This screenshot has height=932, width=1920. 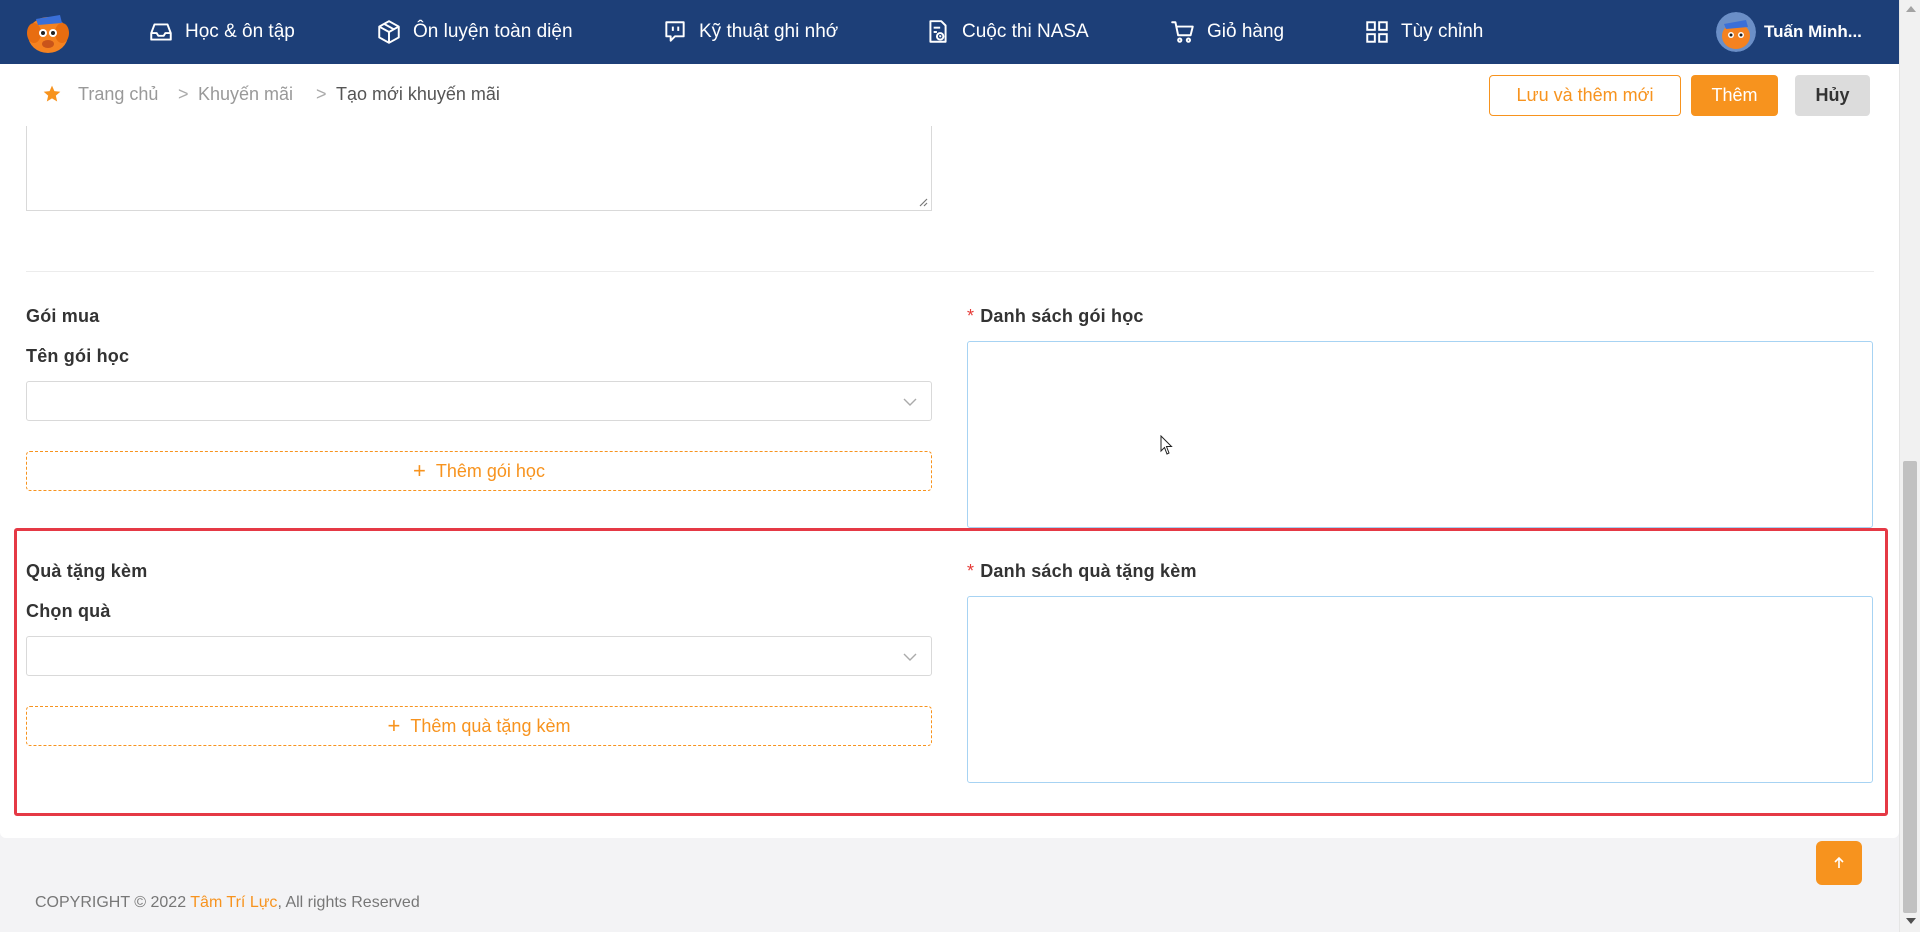 I want to click on required-mark: *, so click(x=971, y=316).